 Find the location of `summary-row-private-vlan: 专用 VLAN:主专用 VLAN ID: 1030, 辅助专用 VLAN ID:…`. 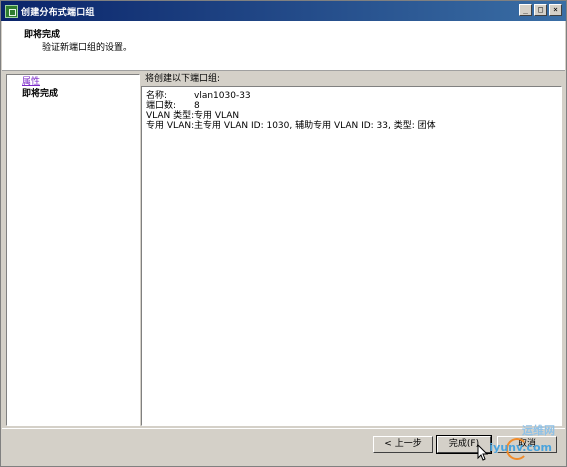

summary-row-private-vlan: 专用 VLAN:主专用 VLAN ID: 1030, 辅助专用 VLAN ID:… is located at coordinates (291, 126).